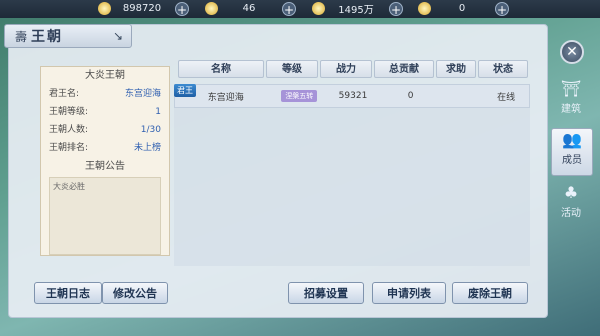 The width and height of the screenshot is (600, 336). What do you see at coordinates (158, 112) in the screenshot?
I see `info-value: 1` at bounding box center [158, 112].